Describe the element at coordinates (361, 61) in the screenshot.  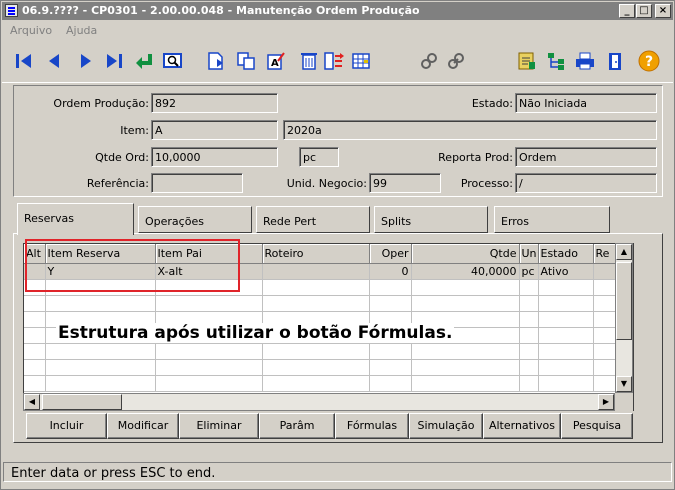
I see `grid-icon` at that location.